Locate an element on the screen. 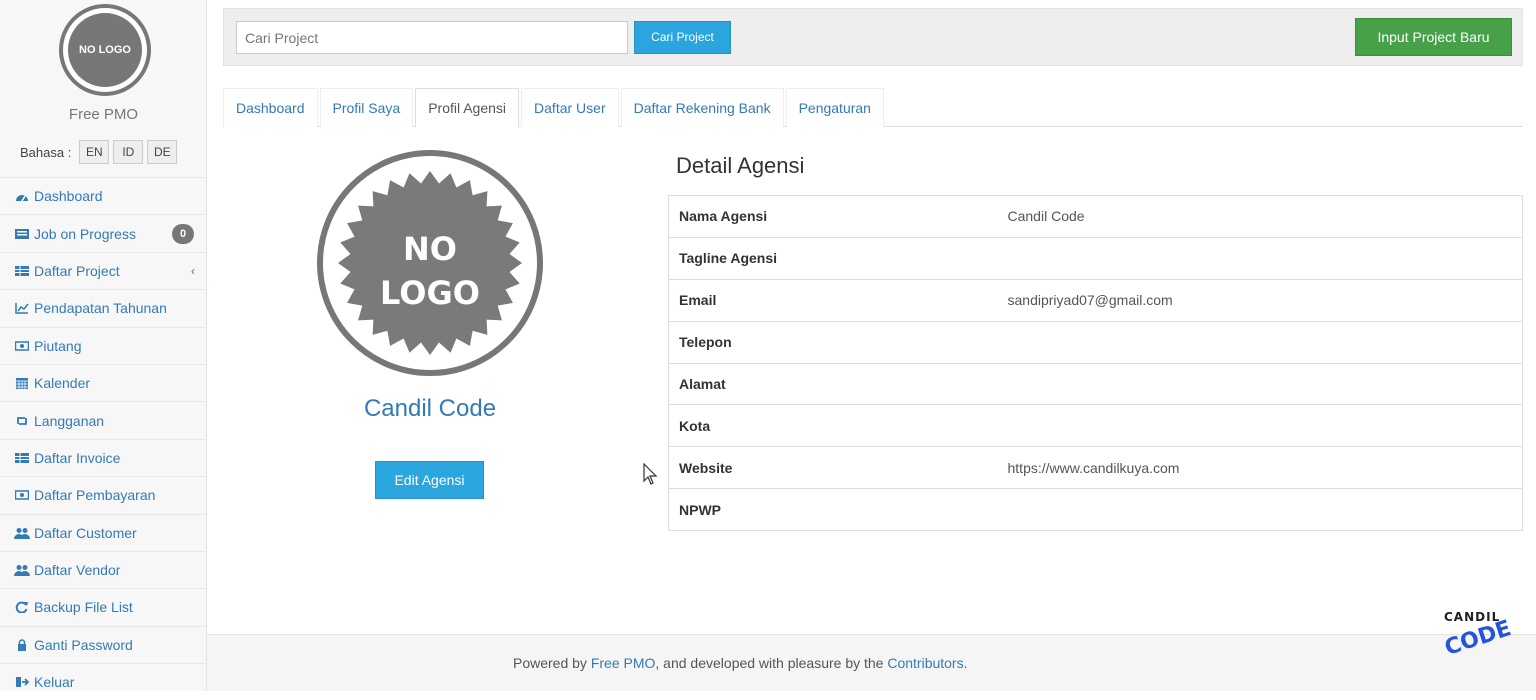 This screenshot has height=700, width=1536. footer-middle: , and developed with pleasure by the is located at coordinates (771, 663).